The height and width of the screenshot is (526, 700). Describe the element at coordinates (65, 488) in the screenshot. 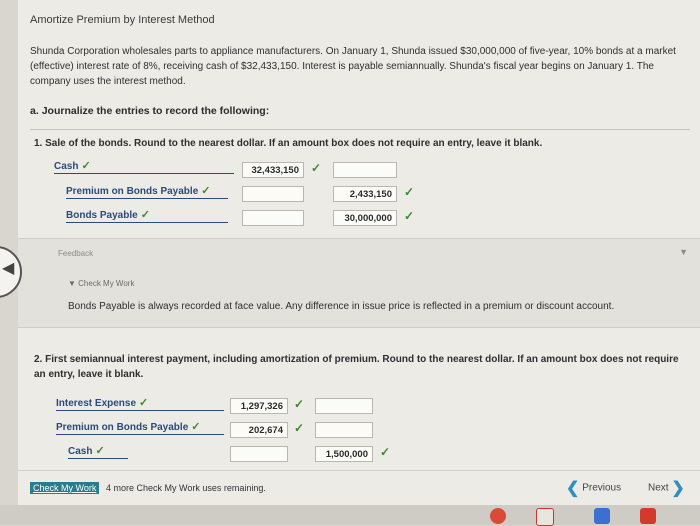

I see `check-my-work-button: Check My Work` at that location.